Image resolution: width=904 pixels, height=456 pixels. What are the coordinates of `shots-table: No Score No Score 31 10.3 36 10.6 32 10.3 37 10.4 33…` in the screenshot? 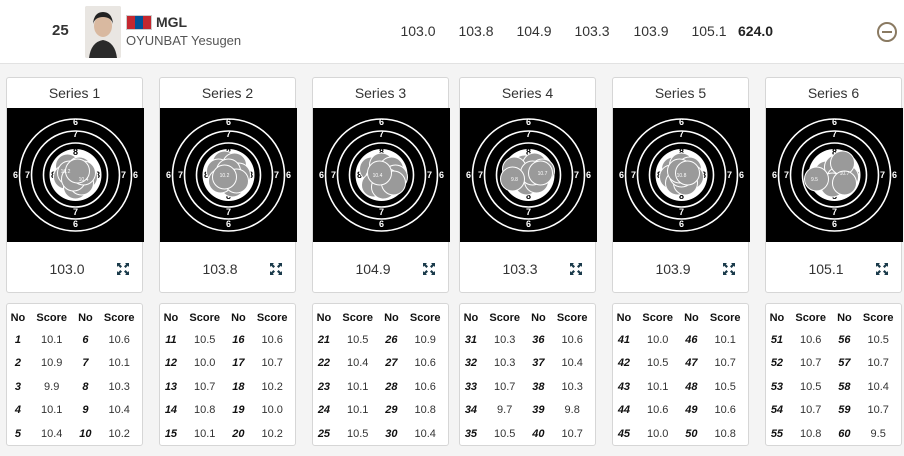 It's located at (527, 375).